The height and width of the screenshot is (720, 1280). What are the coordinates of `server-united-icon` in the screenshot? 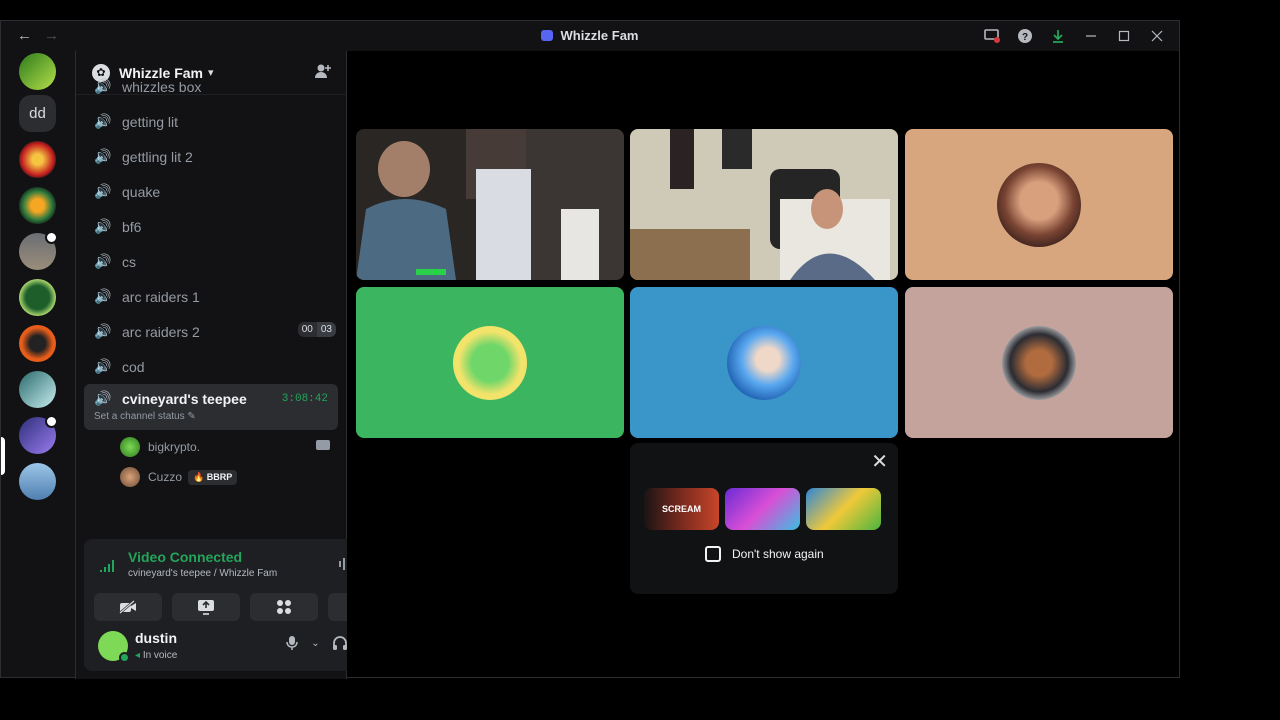 It's located at (37, 297).